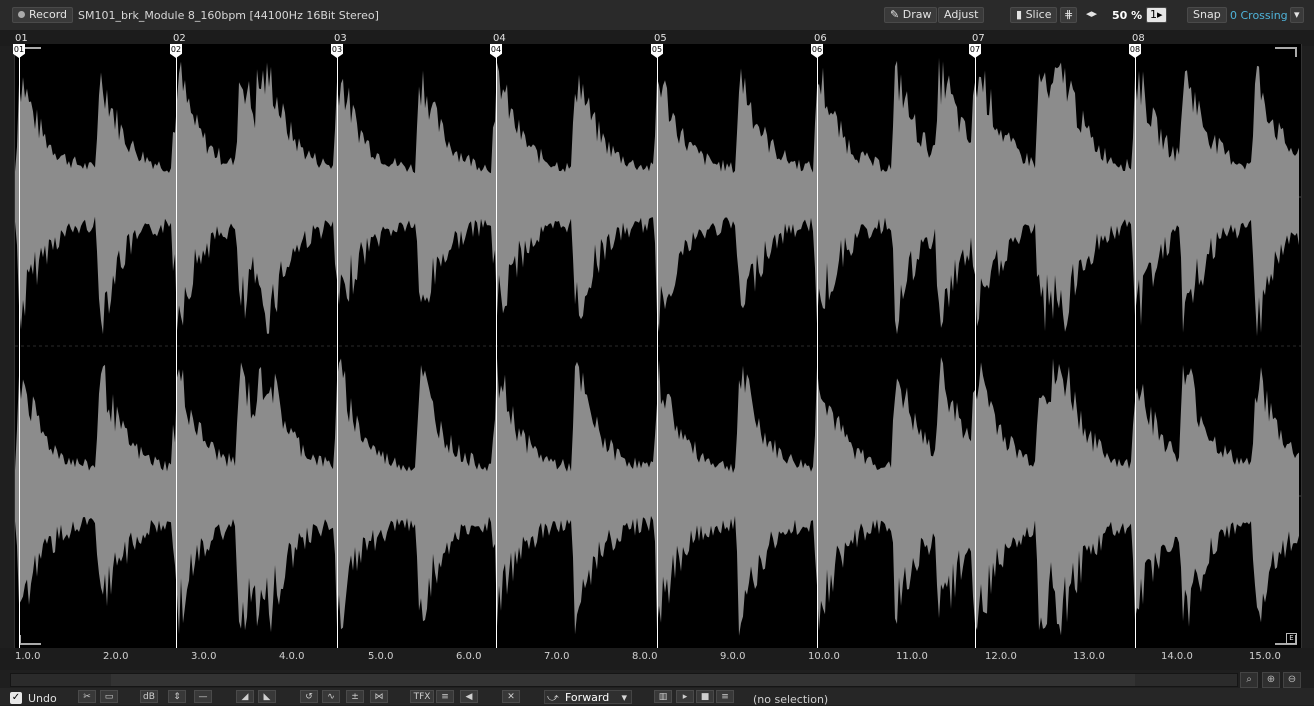 The width and height of the screenshot is (1314, 706). What do you see at coordinates (422, 696) in the screenshot?
I see `tfx-button: TFX` at bounding box center [422, 696].